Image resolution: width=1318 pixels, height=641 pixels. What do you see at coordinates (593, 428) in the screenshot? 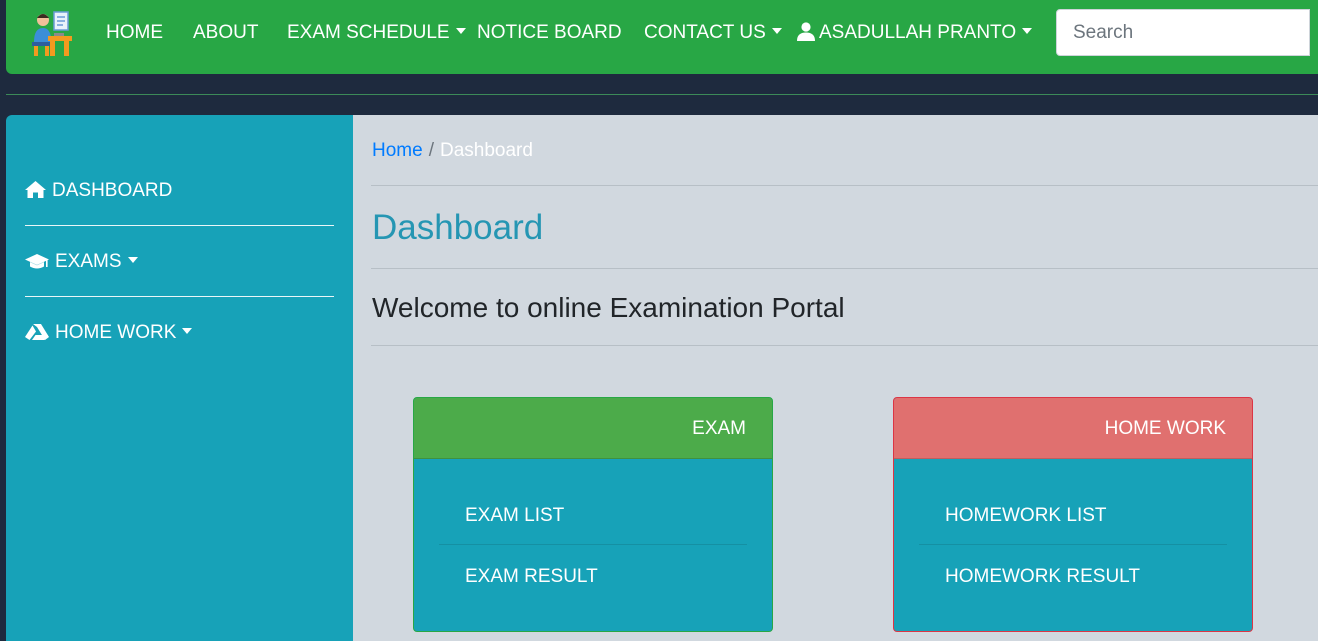
I see `exam-card-header: EXAM` at bounding box center [593, 428].